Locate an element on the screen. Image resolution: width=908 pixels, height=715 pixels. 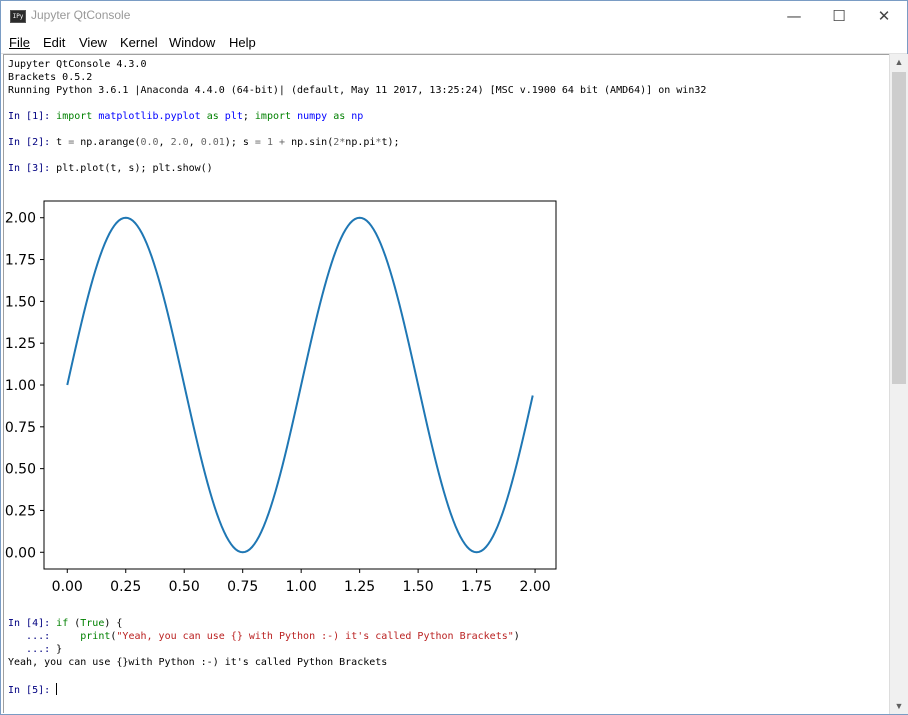
cell-4-line-1: In [4]: if (True) { is located at coordinates (65, 623).